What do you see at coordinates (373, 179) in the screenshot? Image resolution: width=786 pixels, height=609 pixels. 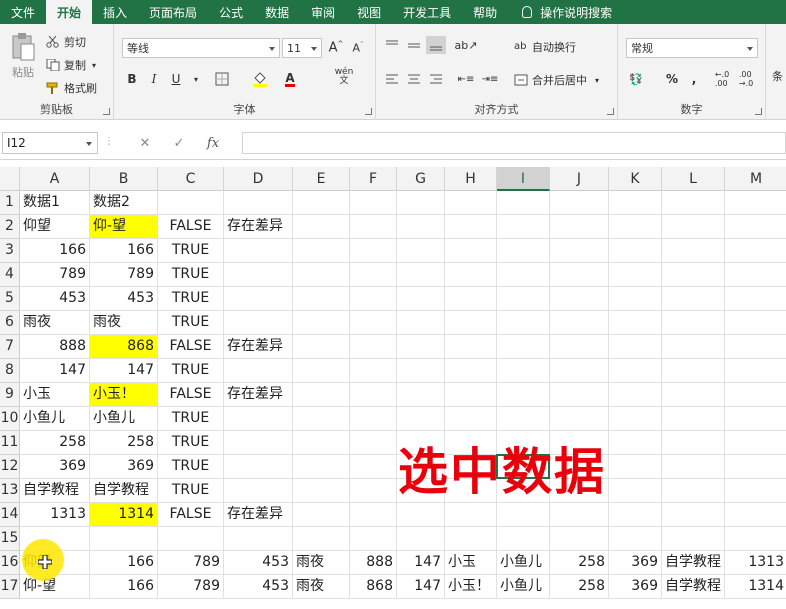 I see `column-header-F: F` at bounding box center [373, 179].